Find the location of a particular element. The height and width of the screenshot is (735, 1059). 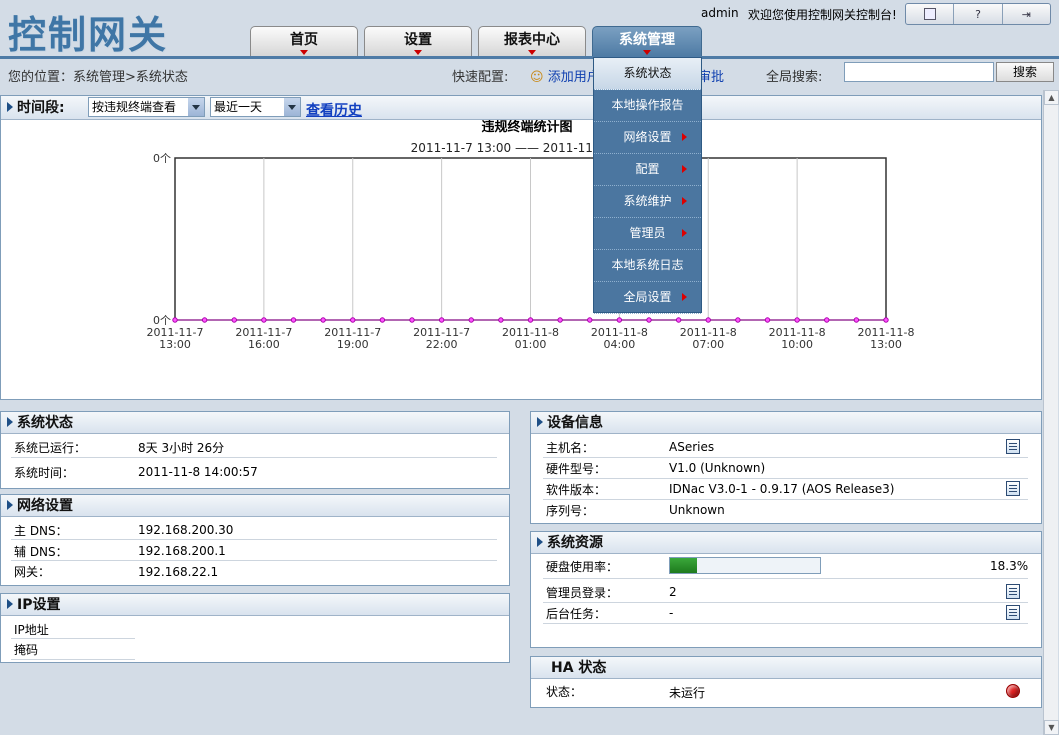

menu-item-4: 系统维护 is located at coordinates (647, 202).